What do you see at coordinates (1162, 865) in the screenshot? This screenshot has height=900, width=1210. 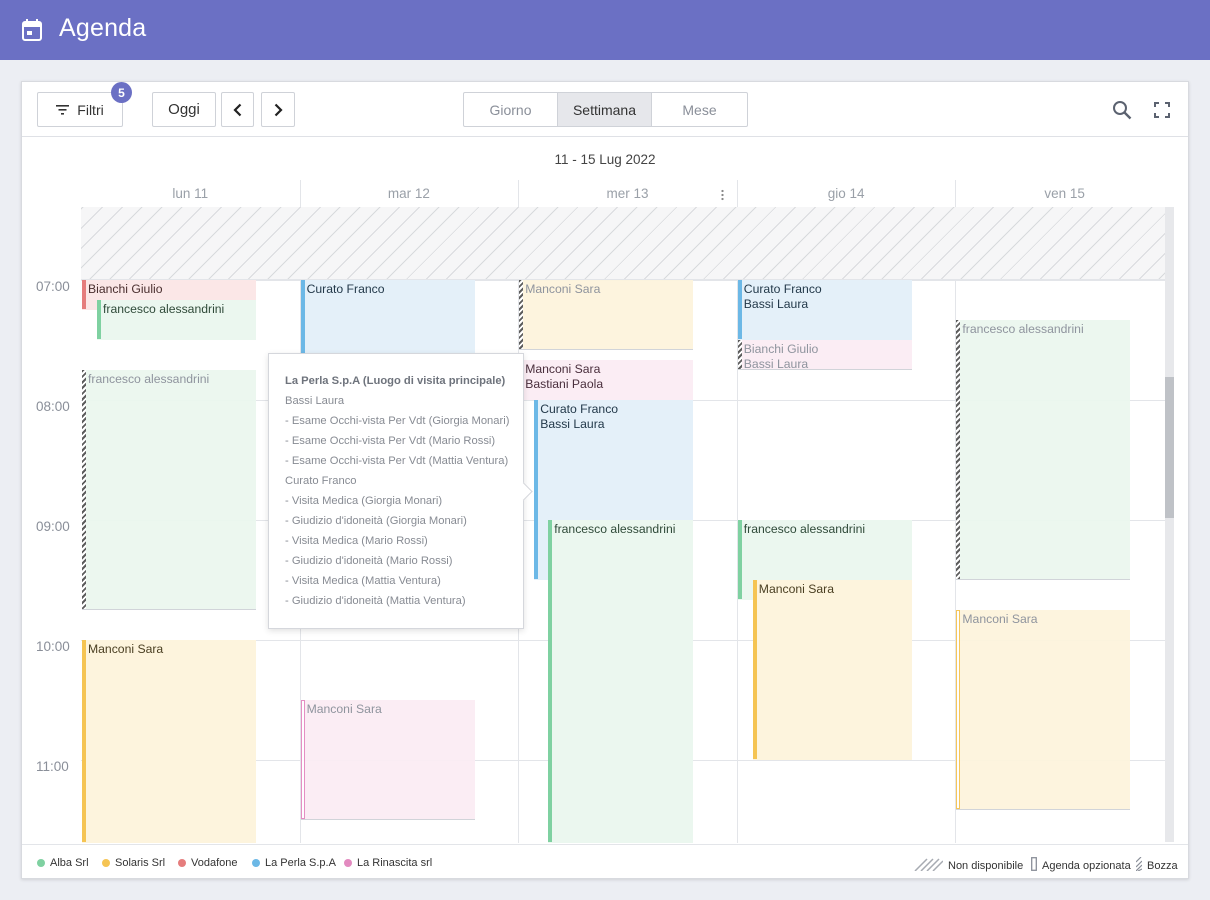 I see `legend-label: Bozza` at bounding box center [1162, 865].